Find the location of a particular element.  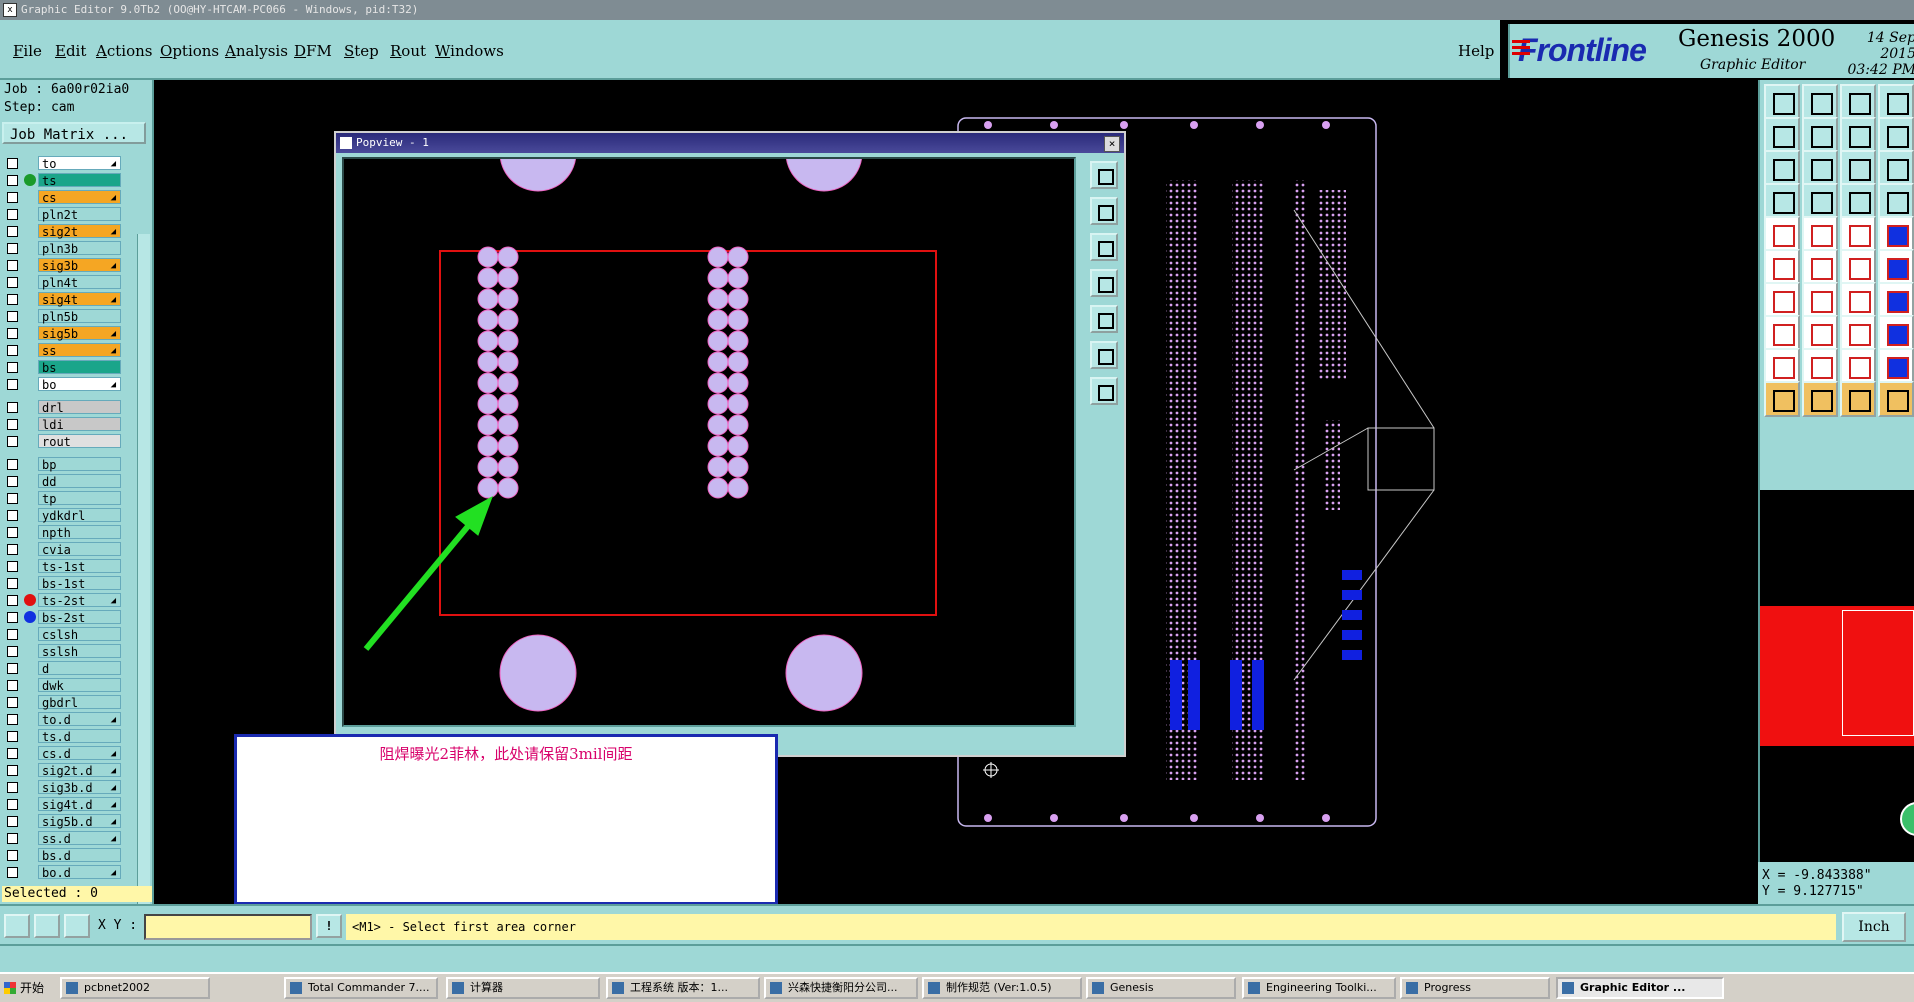

layer-name: rout is located at coordinates (79, 441).